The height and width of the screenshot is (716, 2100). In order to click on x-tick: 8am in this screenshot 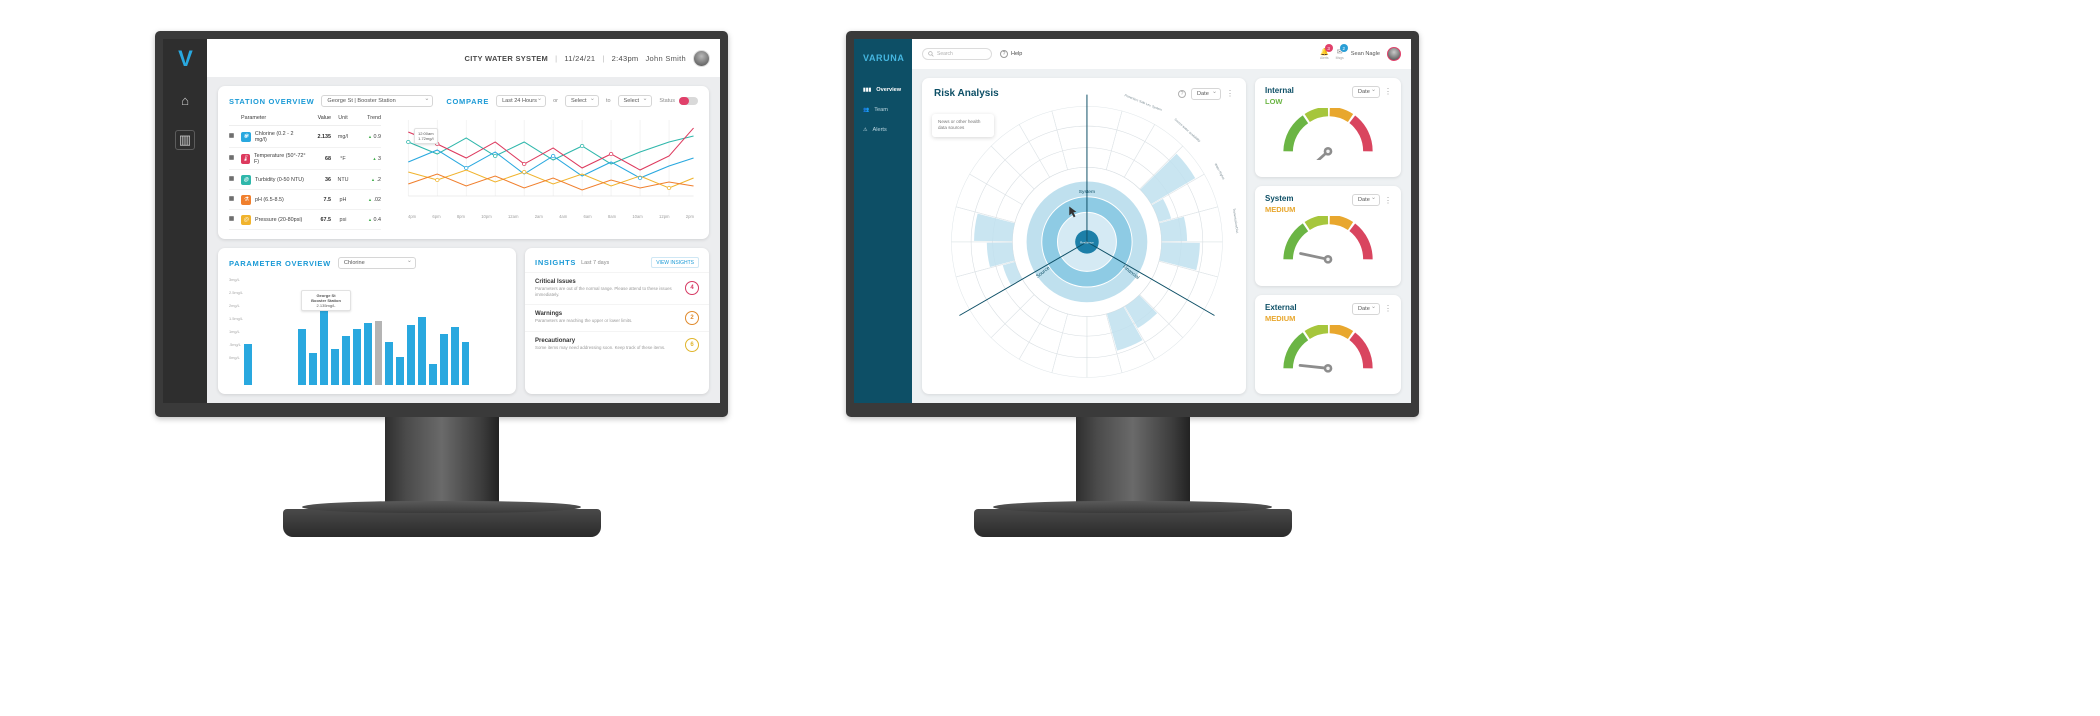, I will do `click(612, 216)`.